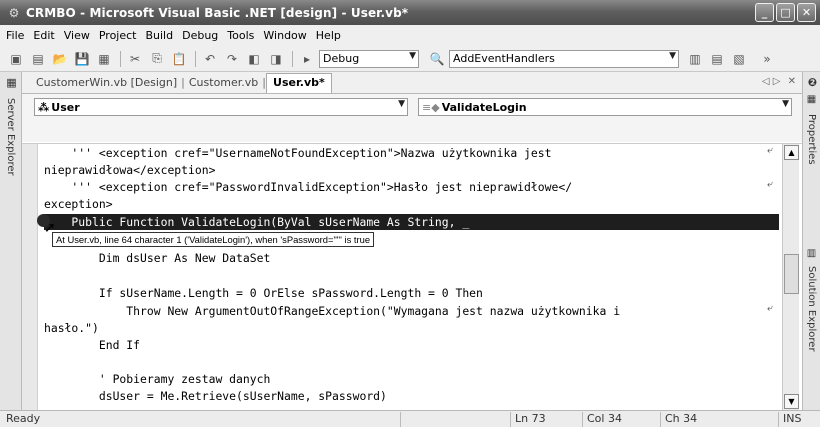 The image size is (820, 427). Describe the element at coordinates (210, 59) in the screenshot. I see `undo-icon: ↶` at that location.